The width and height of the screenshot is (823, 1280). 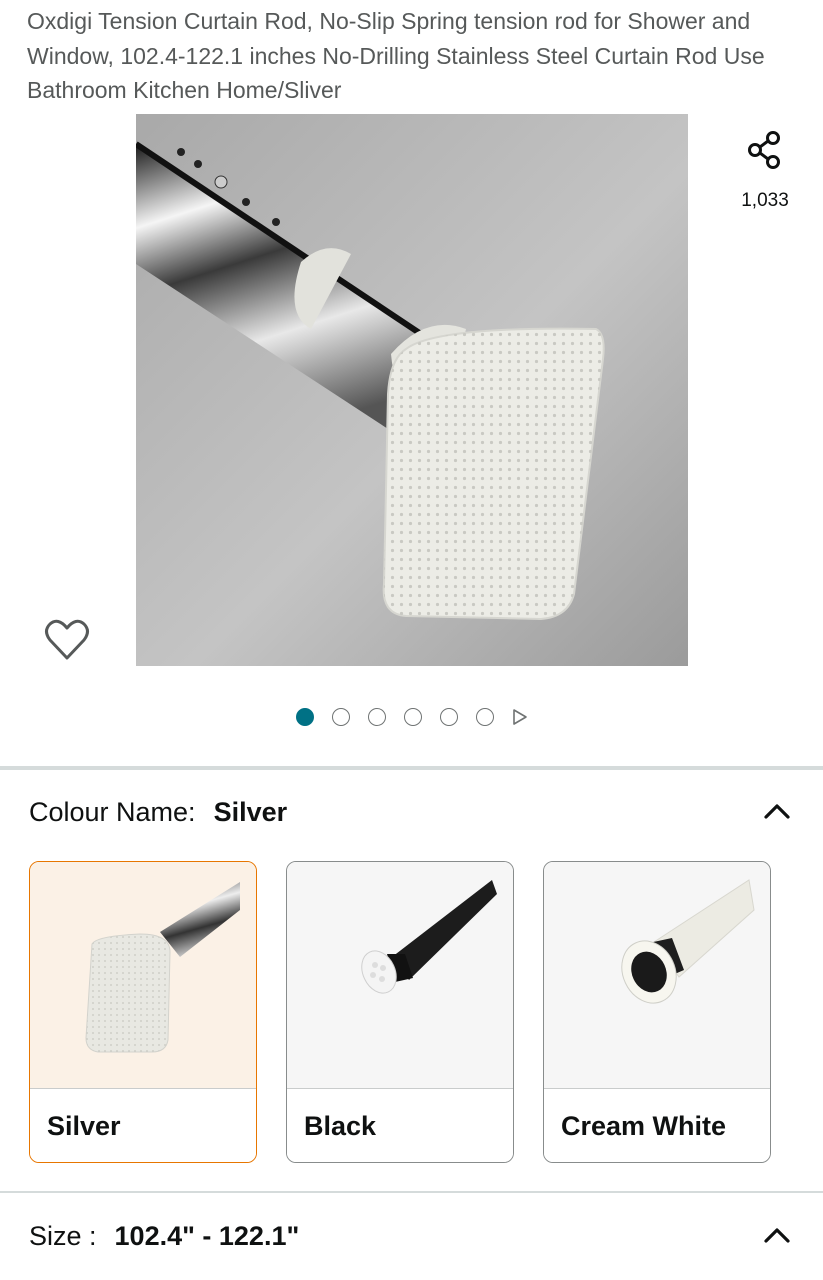 I want to click on share-control: 1,033, so click(x=765, y=170).